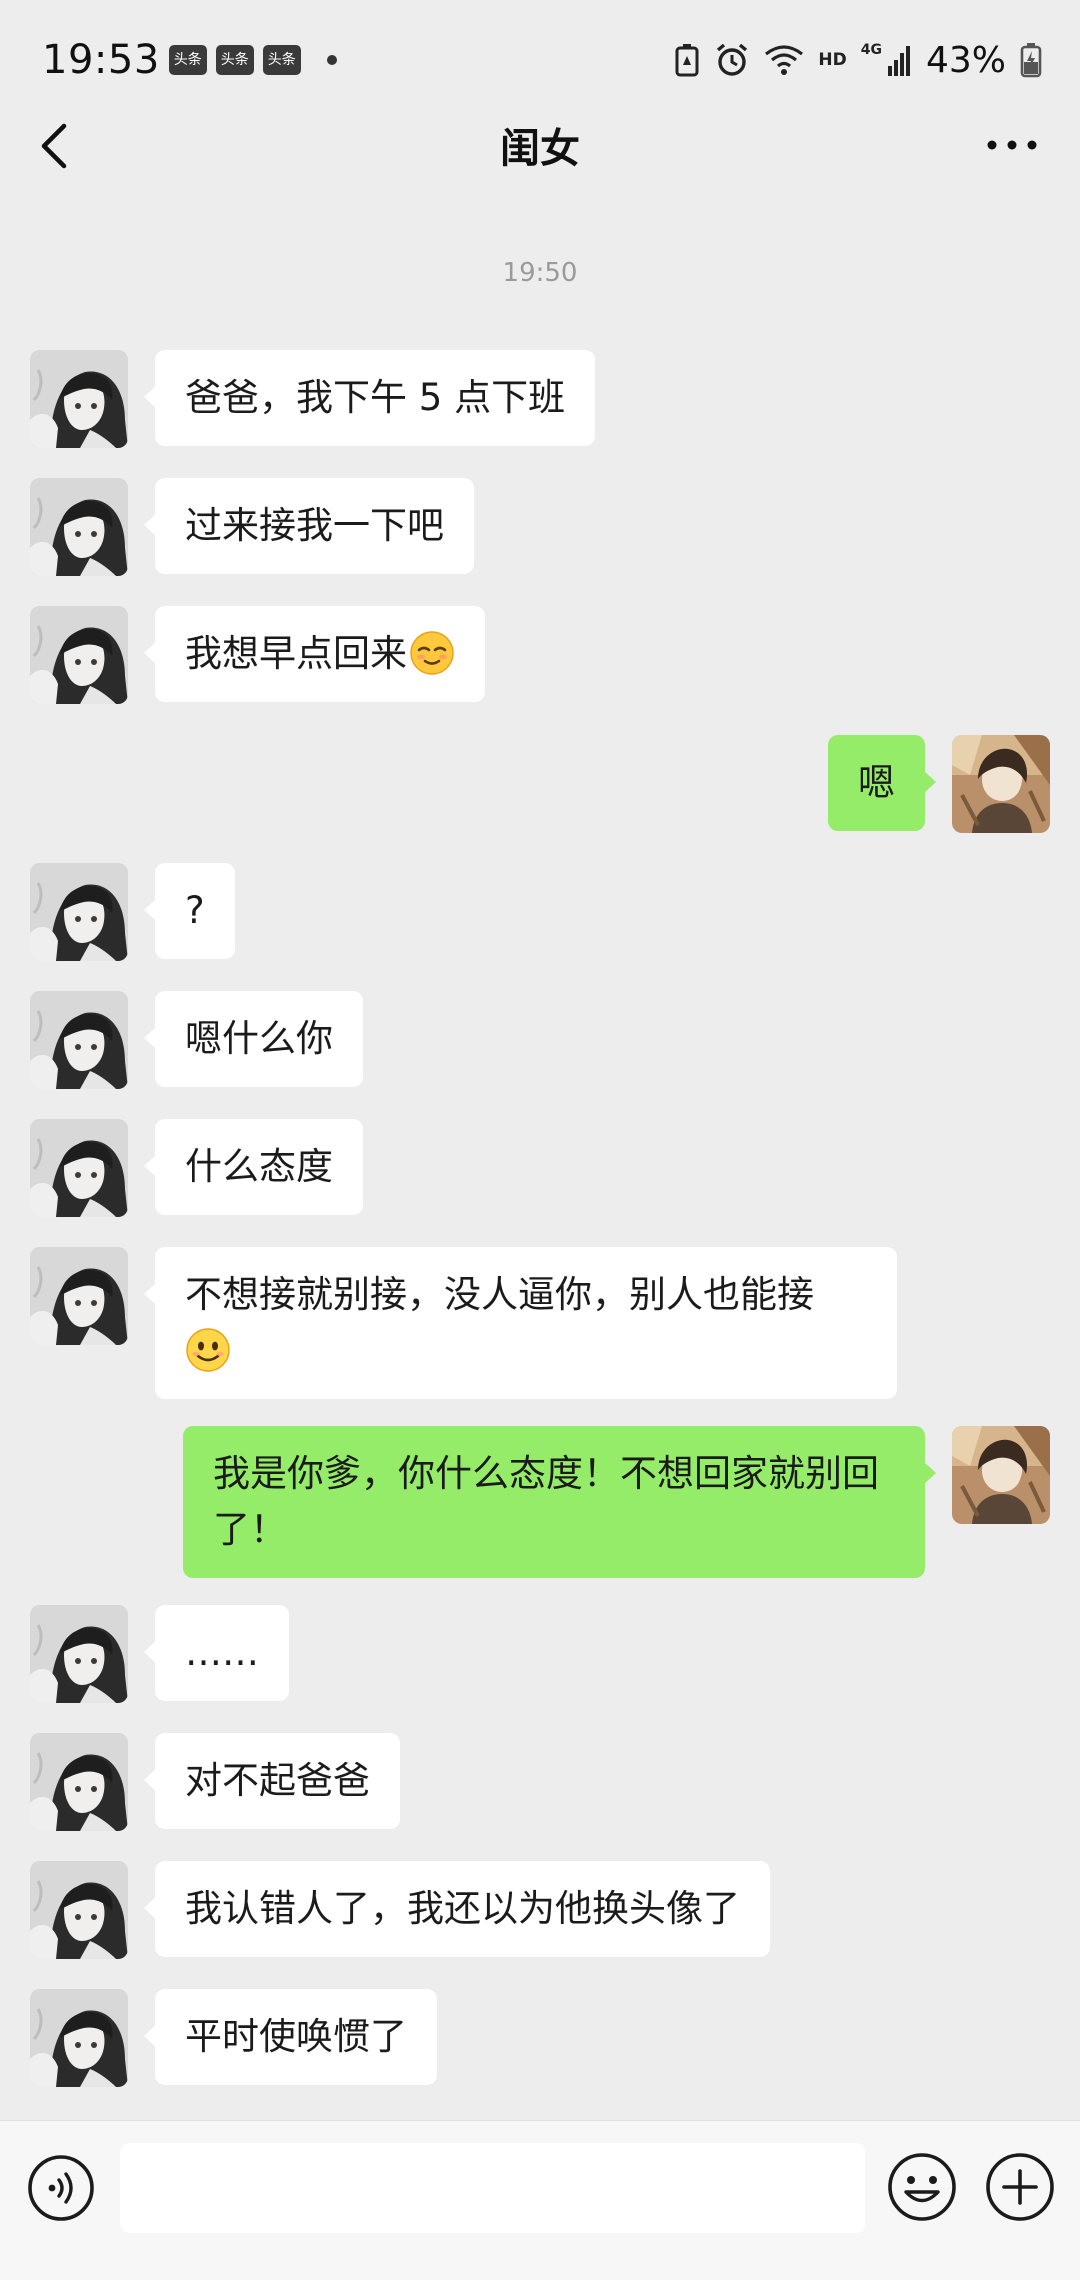  I want to click on chat-header: 闺女, so click(540, 145).